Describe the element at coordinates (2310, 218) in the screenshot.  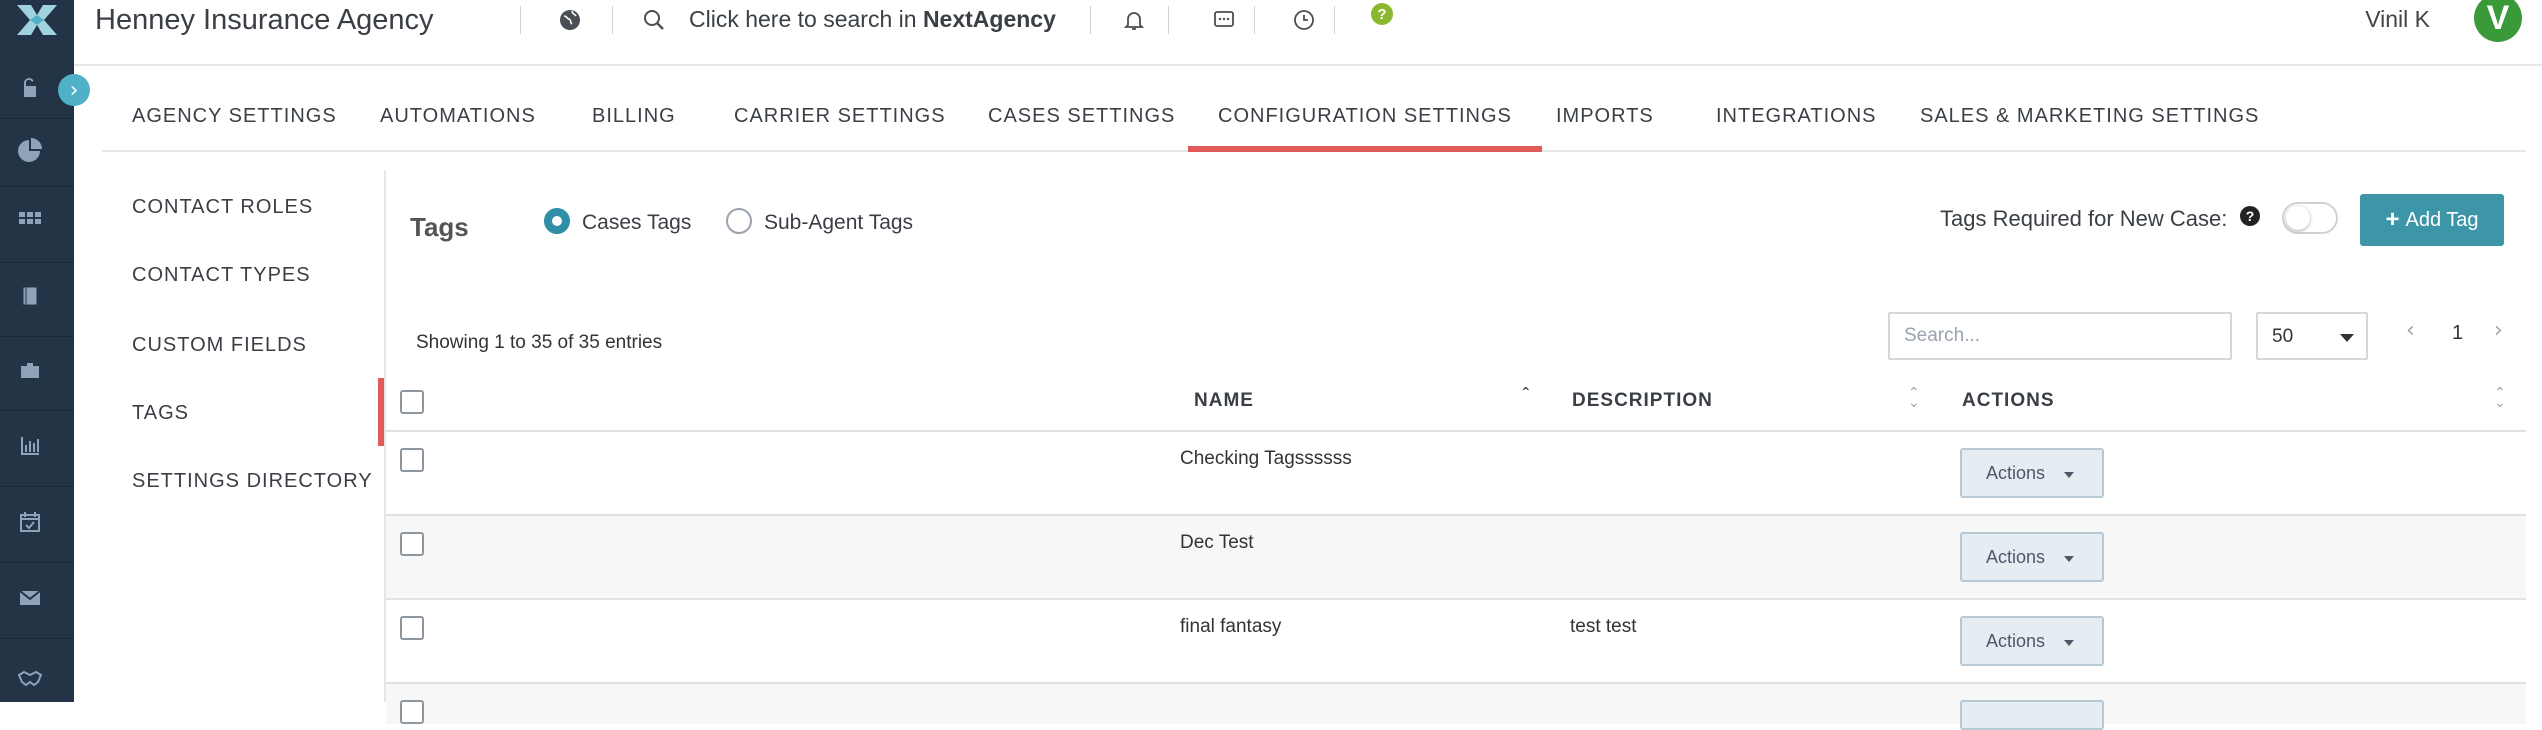
I see `tags-required-toggle` at that location.